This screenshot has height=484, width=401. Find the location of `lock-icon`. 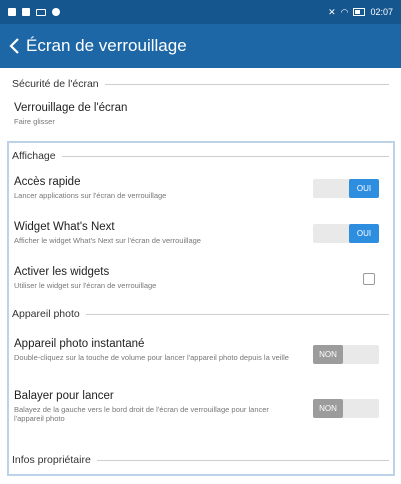

lock-icon is located at coordinates (26, 12).